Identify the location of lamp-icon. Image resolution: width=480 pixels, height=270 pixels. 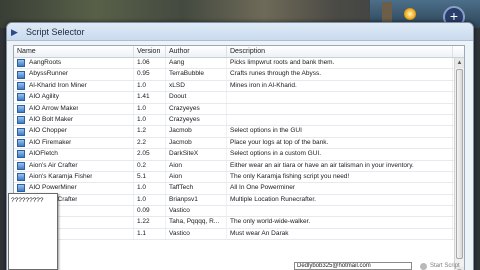
(410, 14).